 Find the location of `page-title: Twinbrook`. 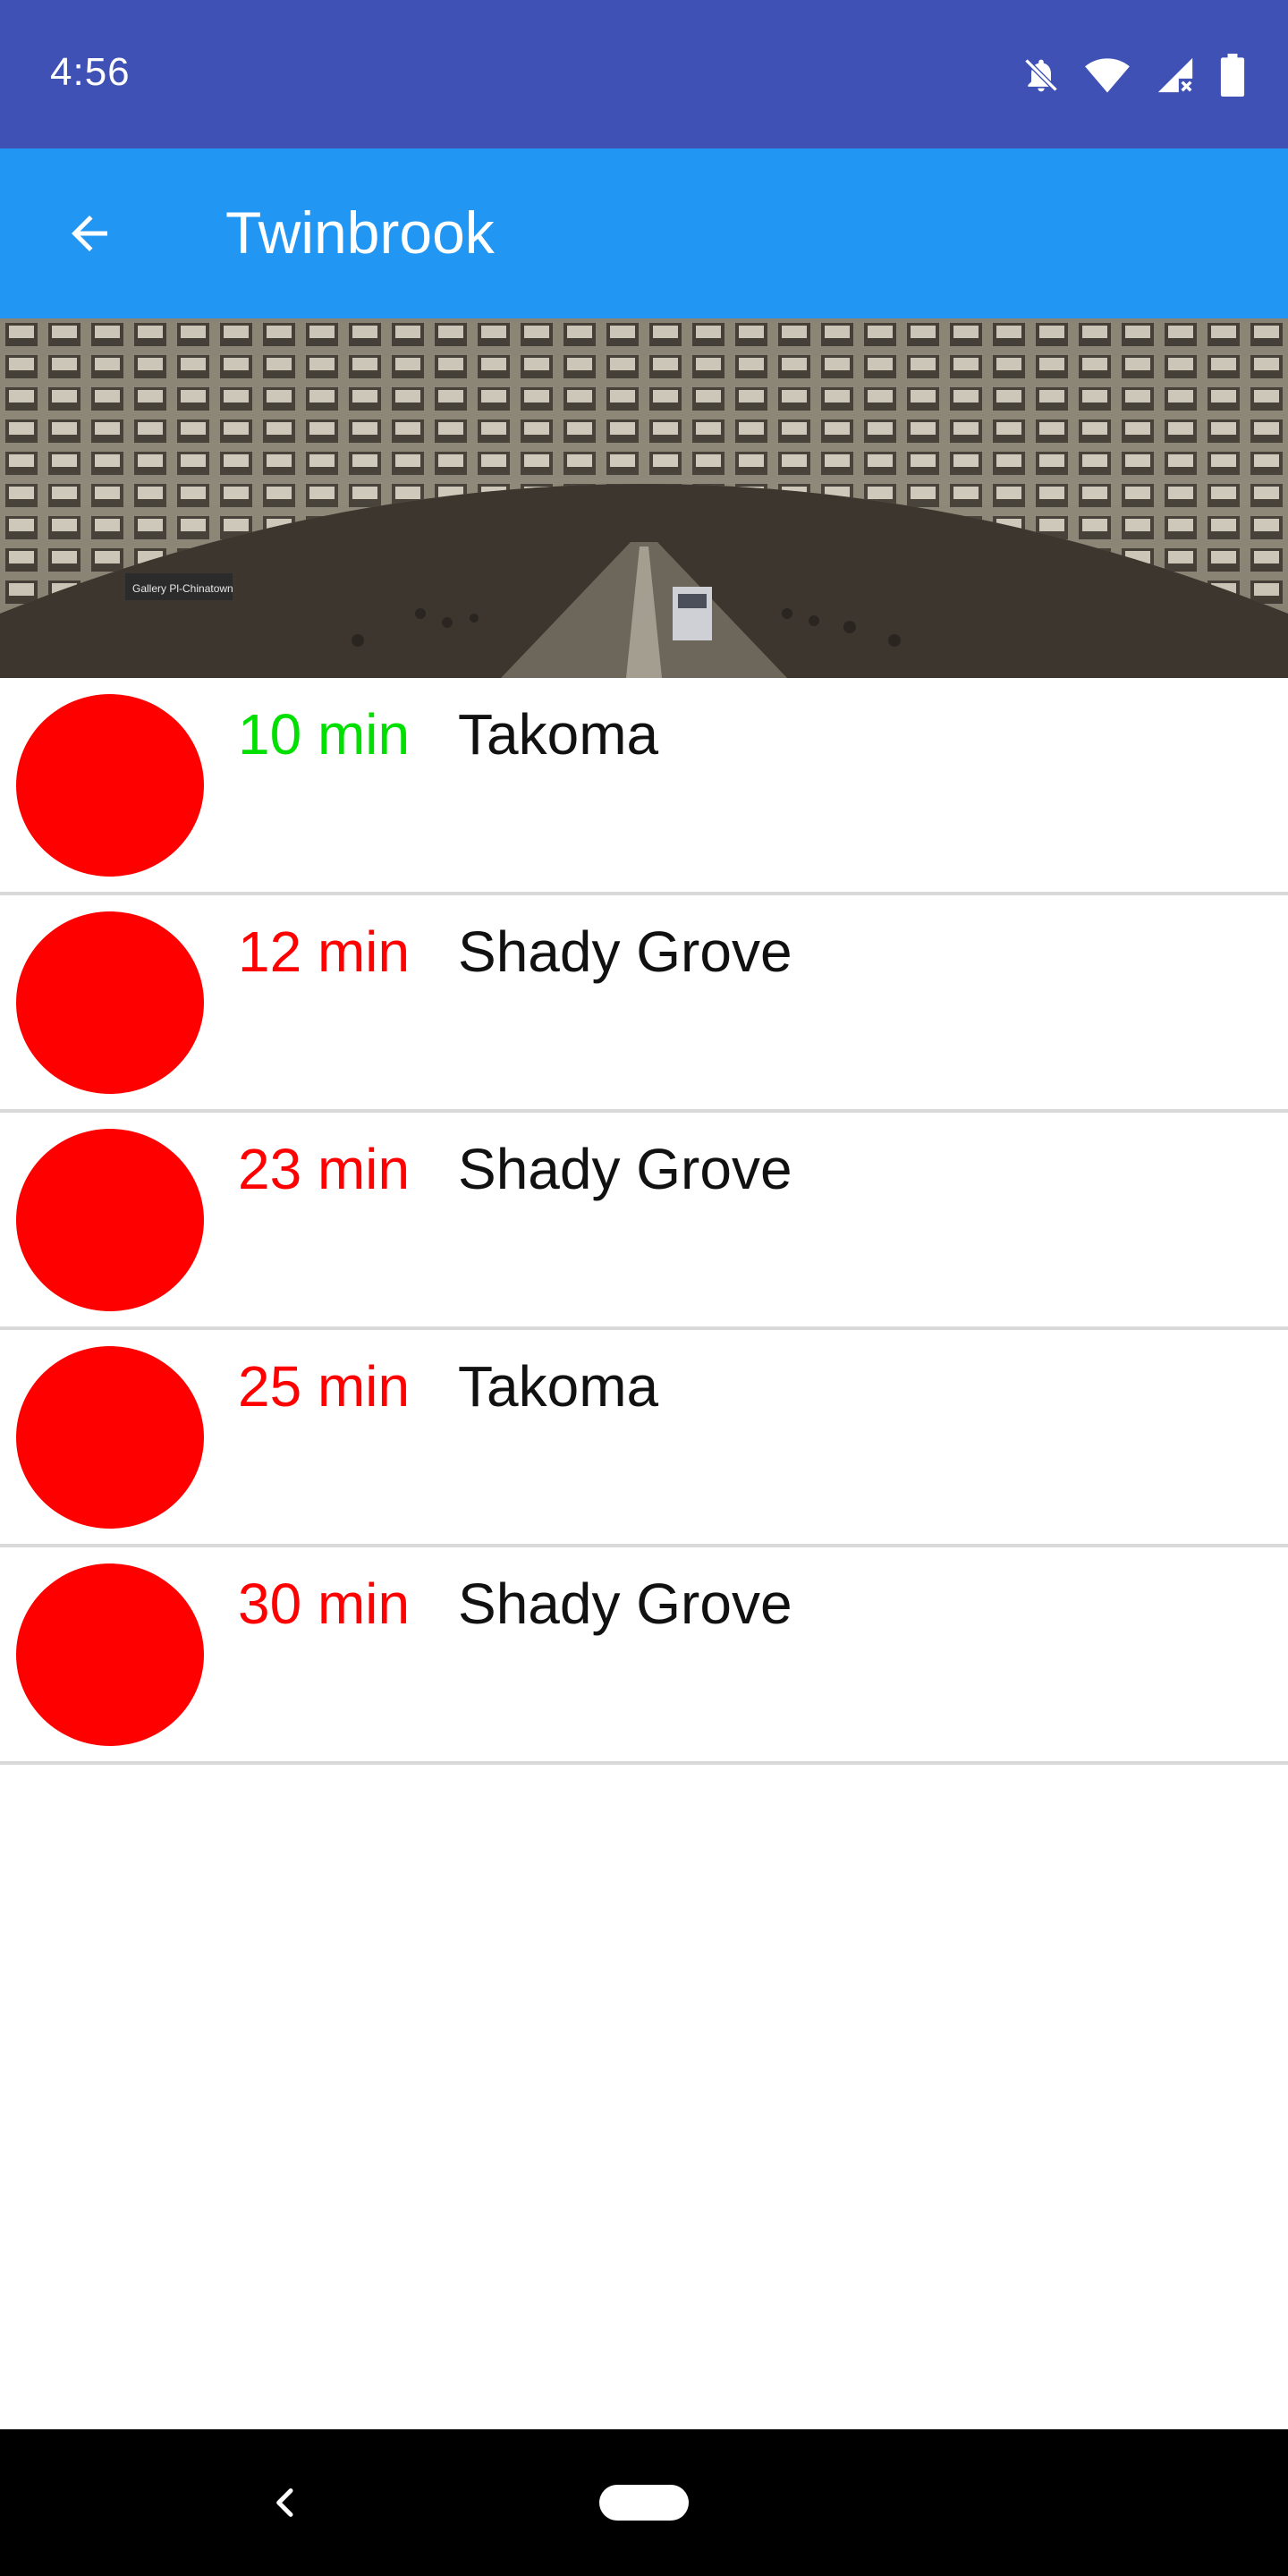

page-title: Twinbrook is located at coordinates (360, 232).